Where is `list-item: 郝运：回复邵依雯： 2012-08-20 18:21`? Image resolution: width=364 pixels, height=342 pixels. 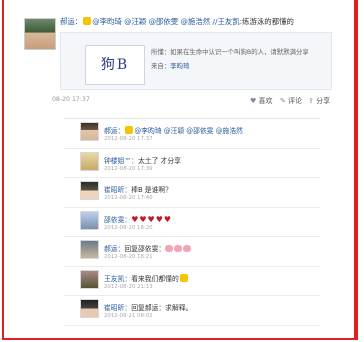 list-item: 郝运：回复邵依雯： 2012-08-20 18:21 is located at coordinates (192, 252).